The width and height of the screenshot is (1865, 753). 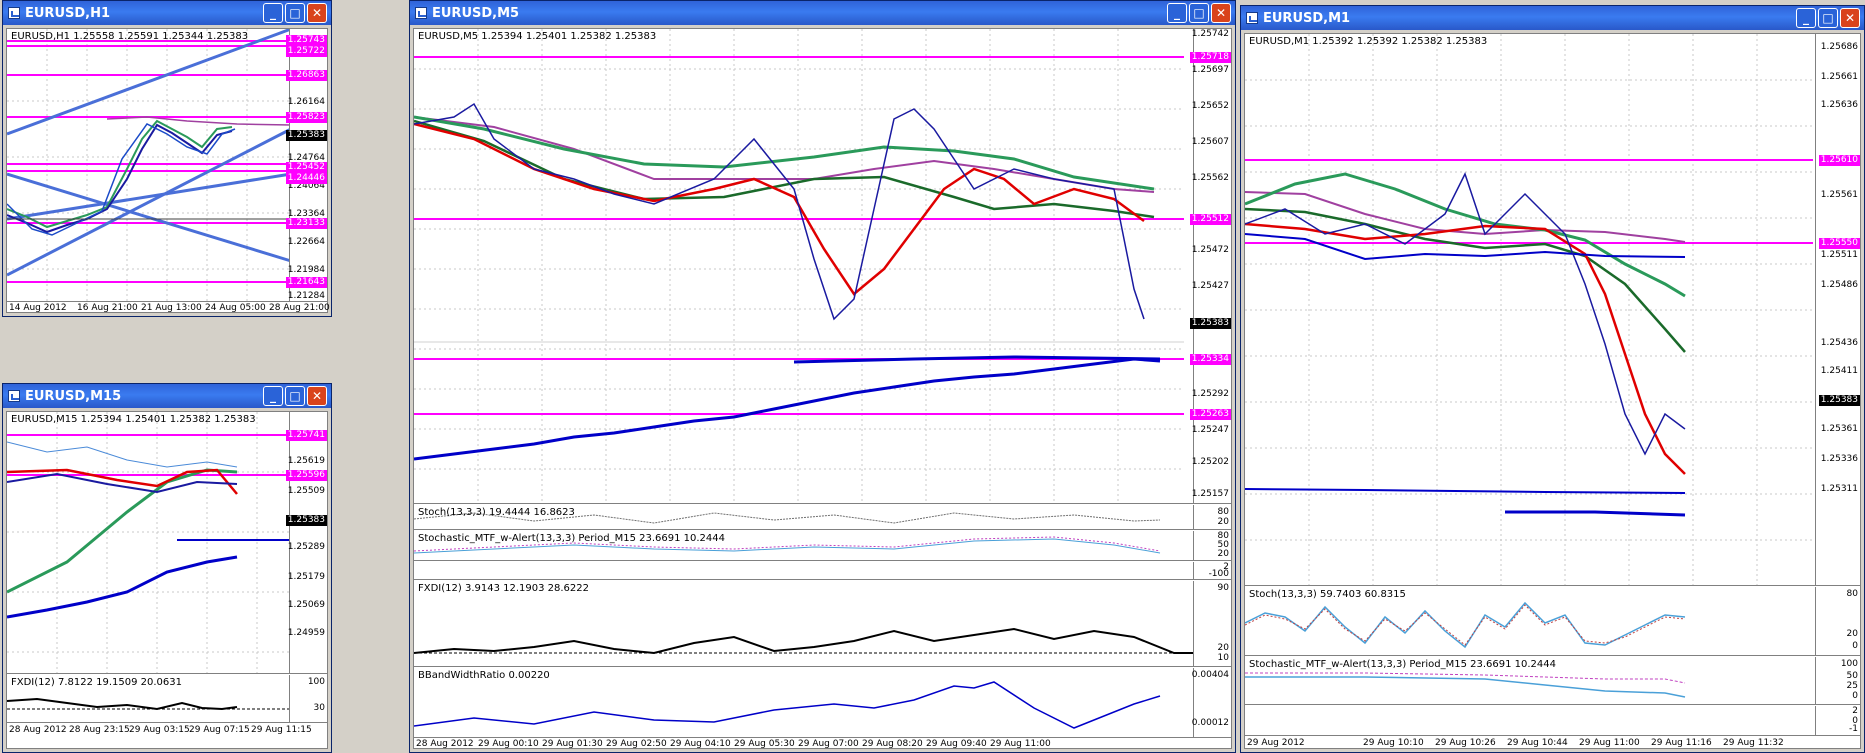 What do you see at coordinates (1212, 623) in the screenshot?
I see `indicator-scale: 90 20 10` at bounding box center [1212, 623].